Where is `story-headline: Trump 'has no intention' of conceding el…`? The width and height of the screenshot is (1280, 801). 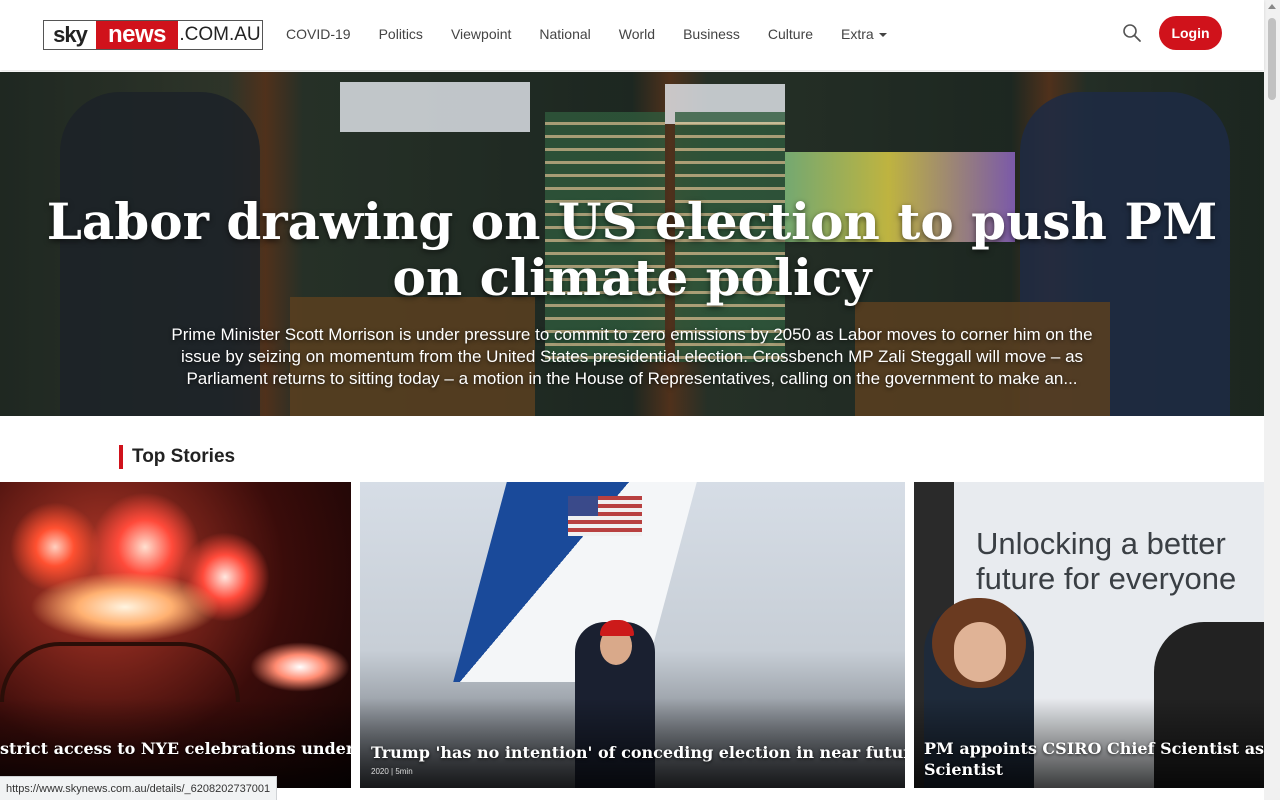 story-headline: Trump 'has no intention' of conceding el… is located at coordinates (638, 752).